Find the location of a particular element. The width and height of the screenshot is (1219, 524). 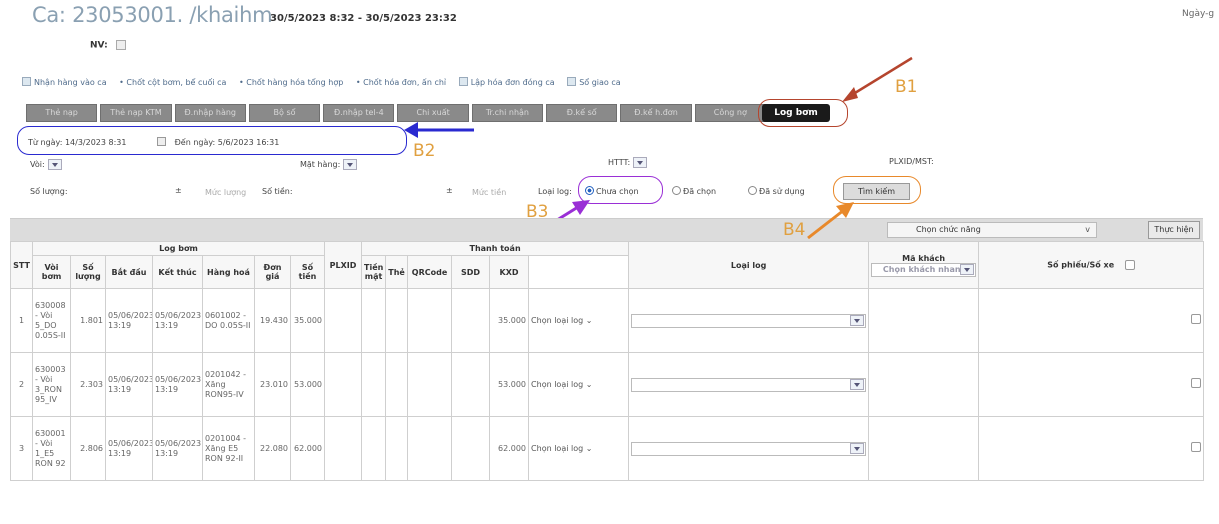

calendar-icon is located at coordinates (162, 141).